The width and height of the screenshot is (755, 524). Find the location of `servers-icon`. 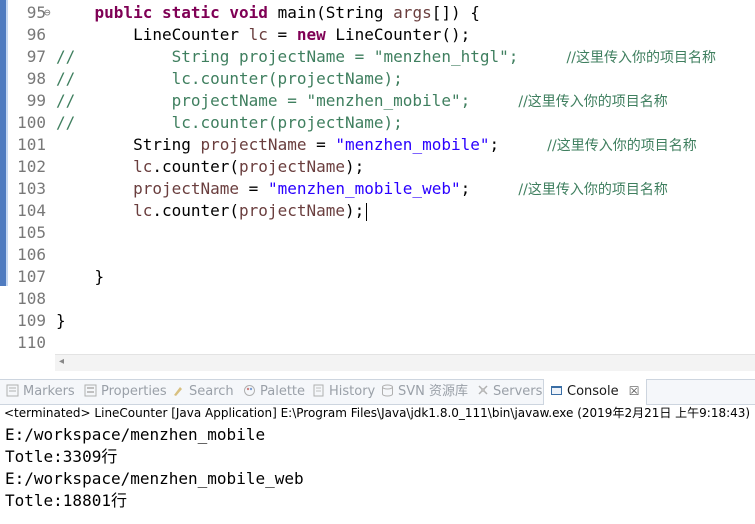

servers-icon is located at coordinates (483, 390).